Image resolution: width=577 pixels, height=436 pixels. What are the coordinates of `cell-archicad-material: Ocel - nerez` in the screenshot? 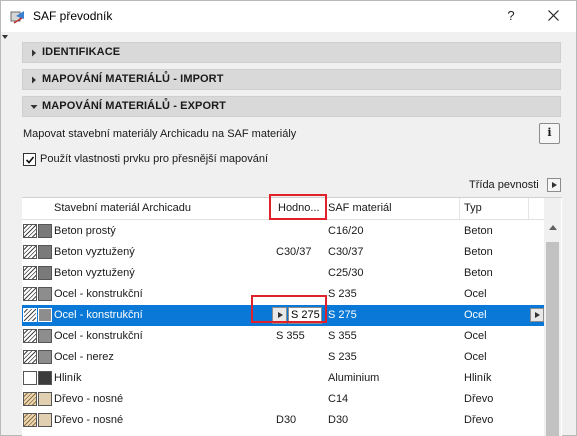 It's located at (84, 357).